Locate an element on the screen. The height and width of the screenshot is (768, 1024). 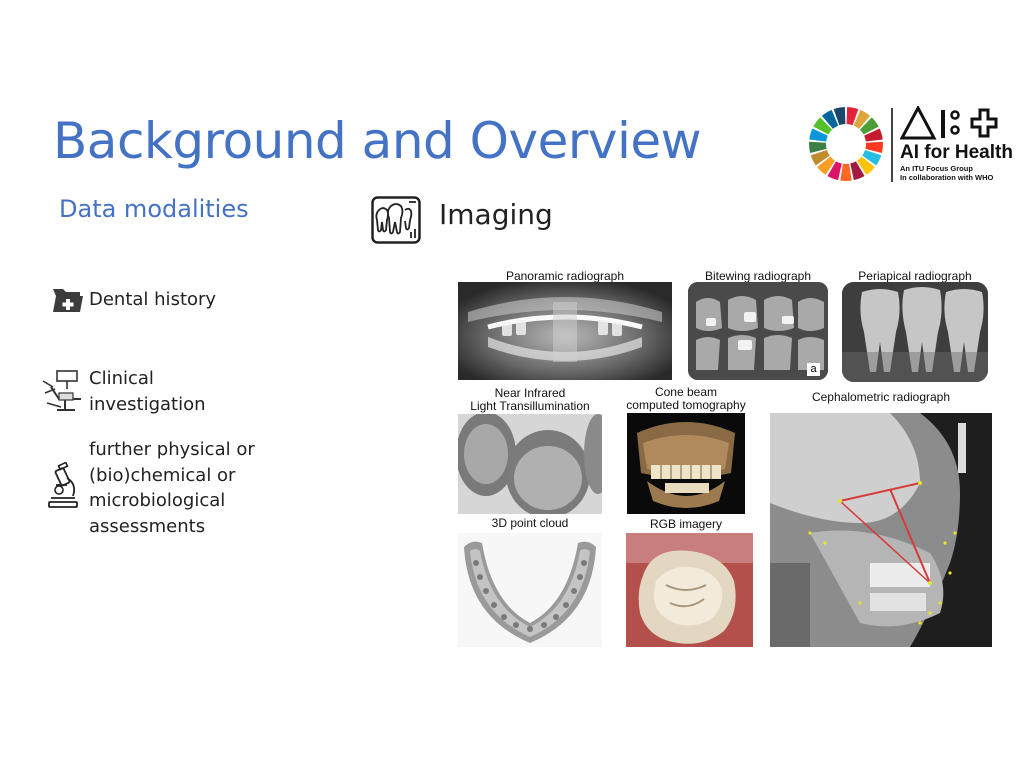
panoramic-radiograph-image is located at coordinates (565, 331).